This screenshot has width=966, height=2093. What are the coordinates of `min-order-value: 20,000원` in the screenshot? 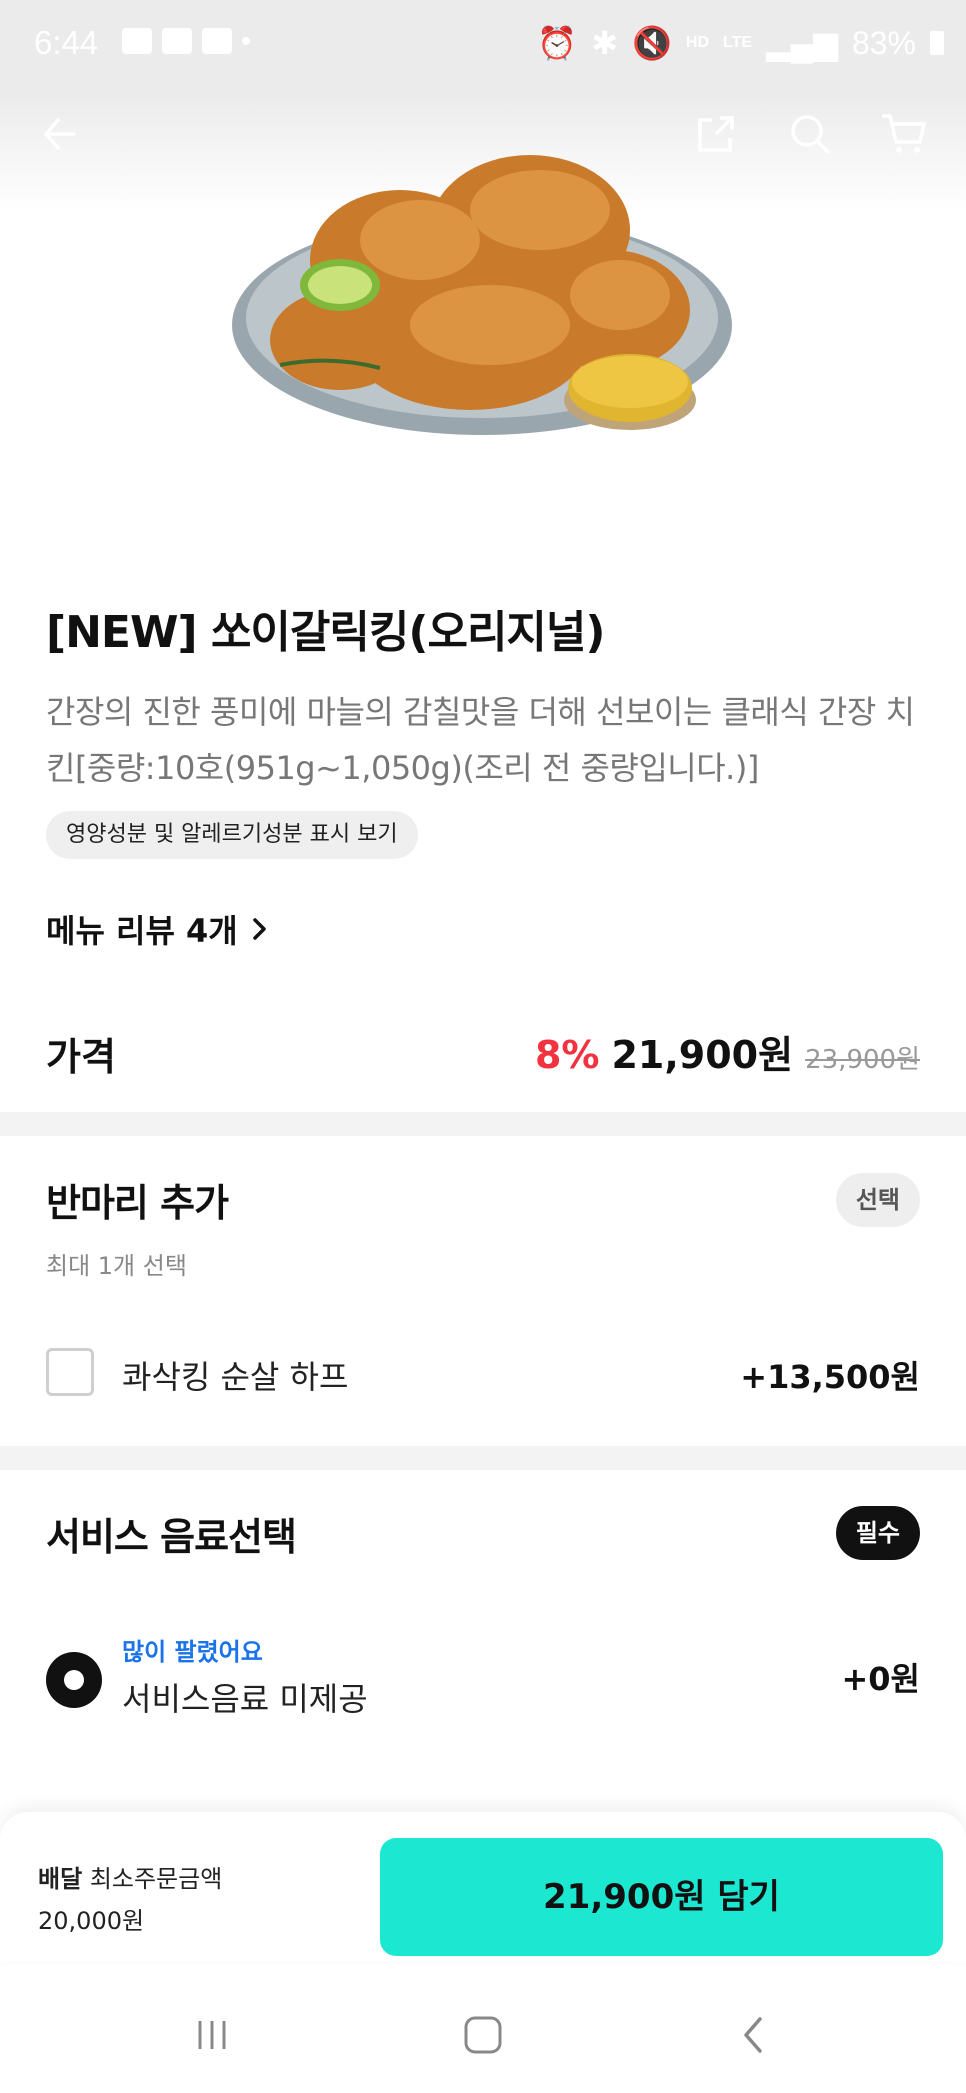 It's located at (91, 1921).